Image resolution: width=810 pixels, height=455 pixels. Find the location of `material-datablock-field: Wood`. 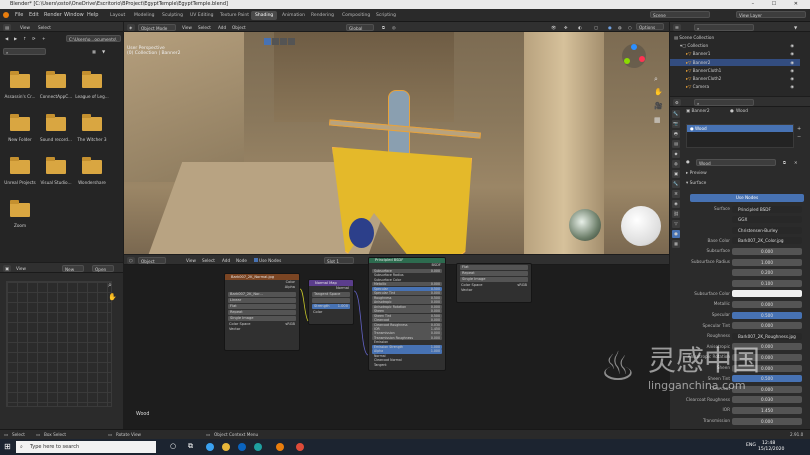

material-datablock-field: Wood is located at coordinates (736, 162).